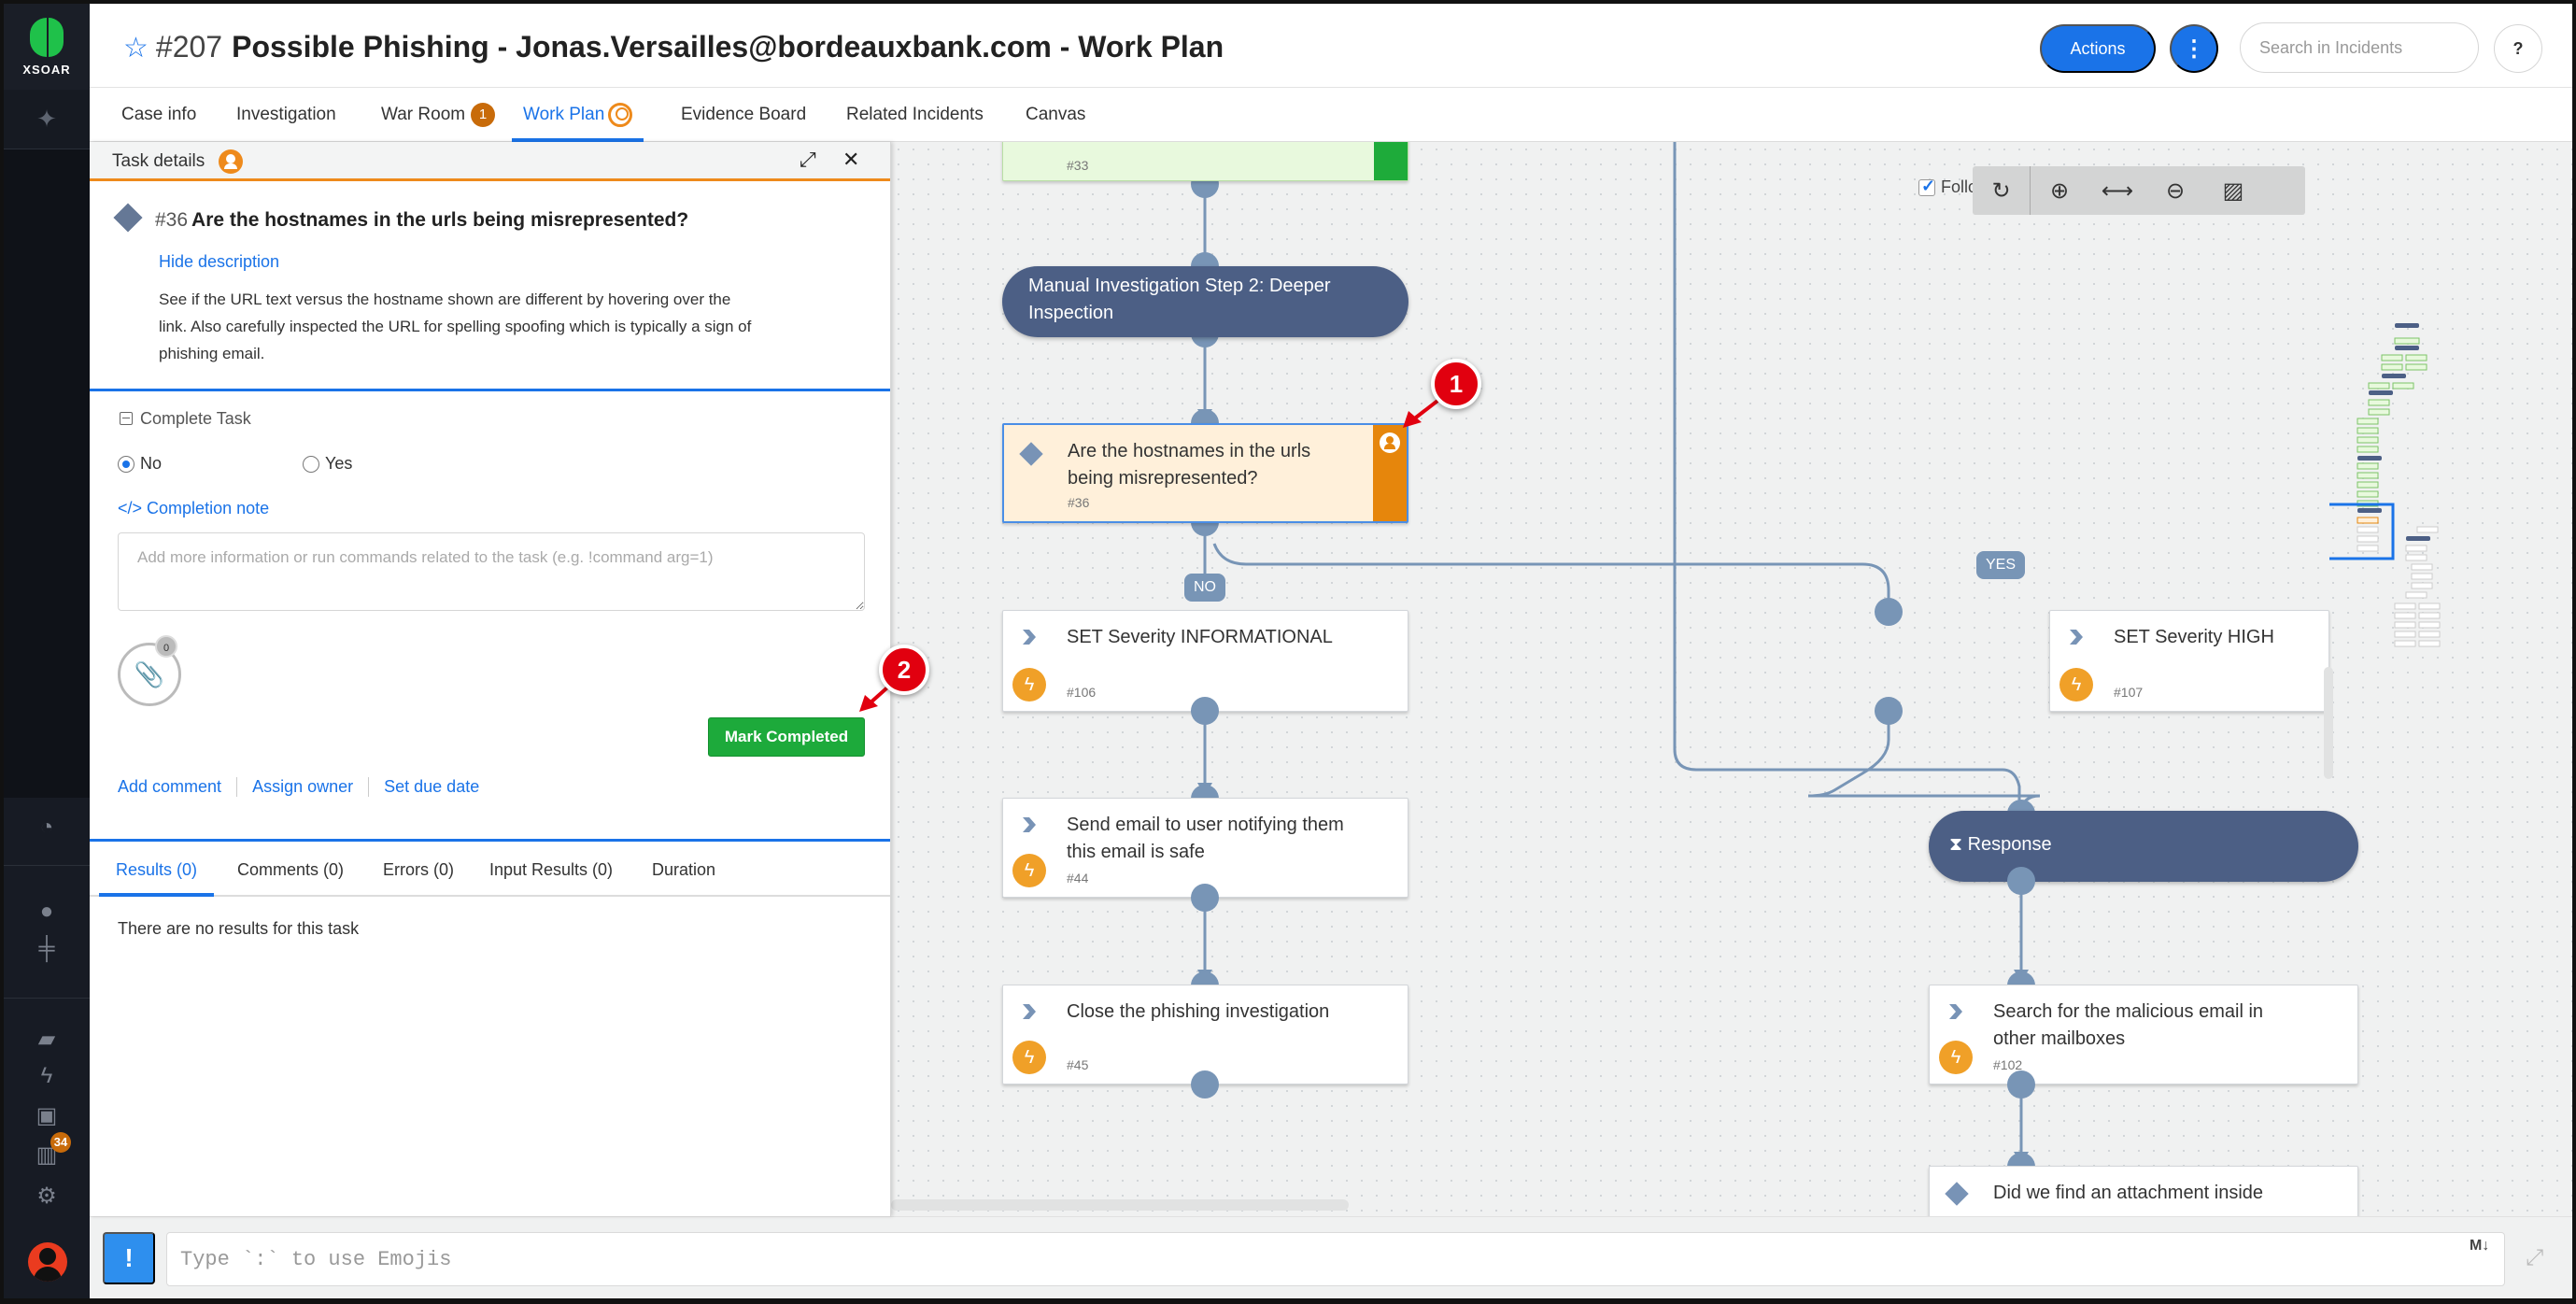  I want to click on zoom-in-icon: ⊕, so click(2059, 190).